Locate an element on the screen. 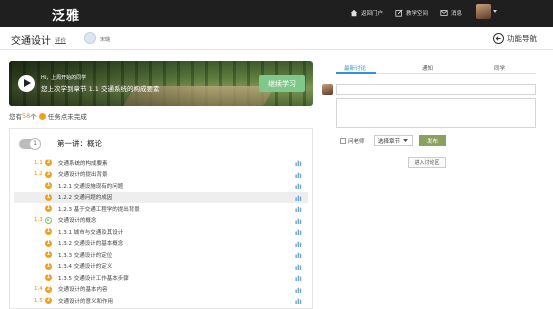 The image size is (553, 309). tab-latest-discussion: 最新讨论 is located at coordinates (355, 68).